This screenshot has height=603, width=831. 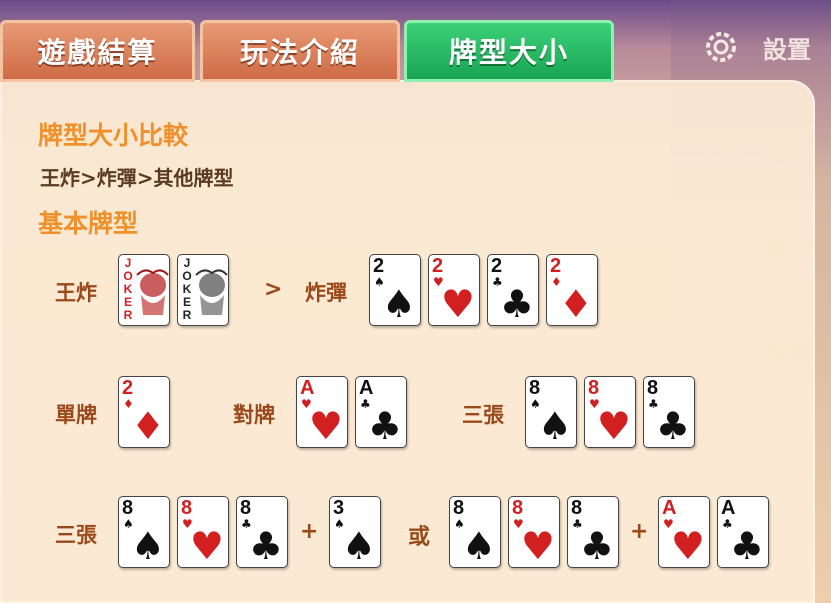 I want to click on pair-label: 對牌, so click(x=254, y=415).